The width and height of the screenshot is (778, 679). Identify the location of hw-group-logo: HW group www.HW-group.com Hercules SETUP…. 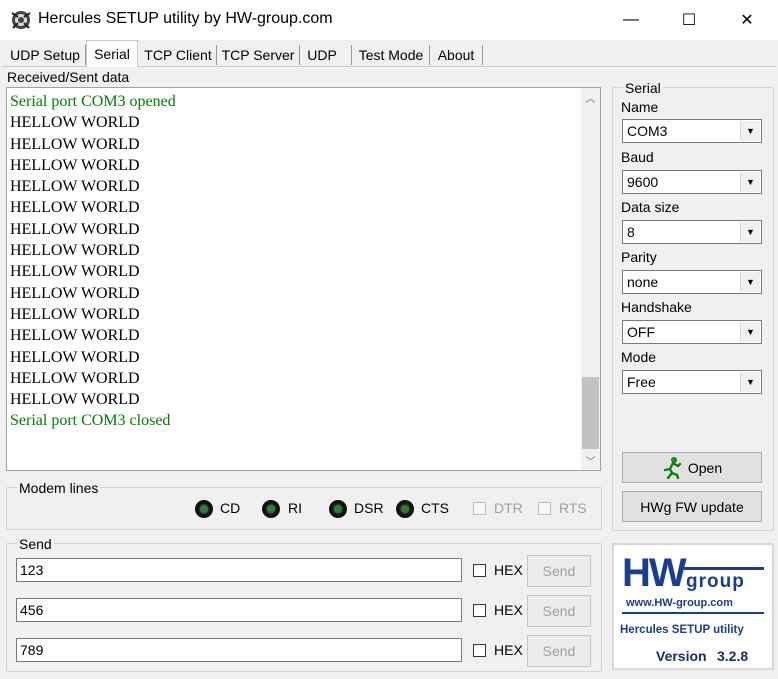
(693, 606).